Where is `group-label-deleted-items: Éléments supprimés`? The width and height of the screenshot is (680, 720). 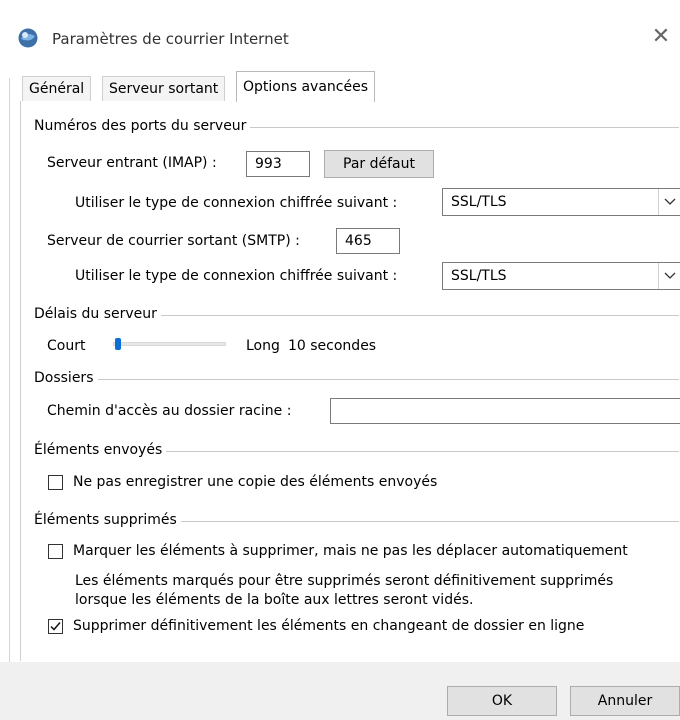
group-label-deleted-items: Éléments supprimés is located at coordinates (107, 520).